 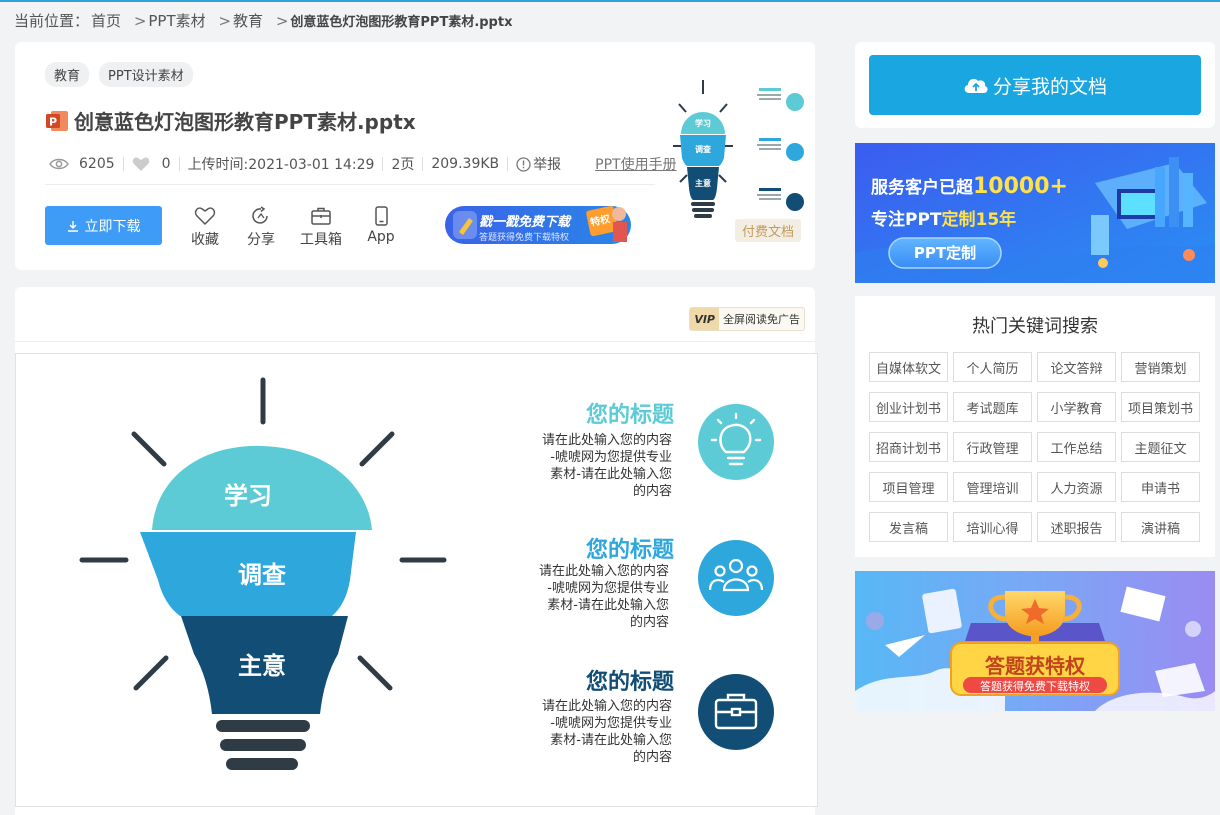 I want to click on keyword-tag: 项目策划书, so click(x=1160, y=407).